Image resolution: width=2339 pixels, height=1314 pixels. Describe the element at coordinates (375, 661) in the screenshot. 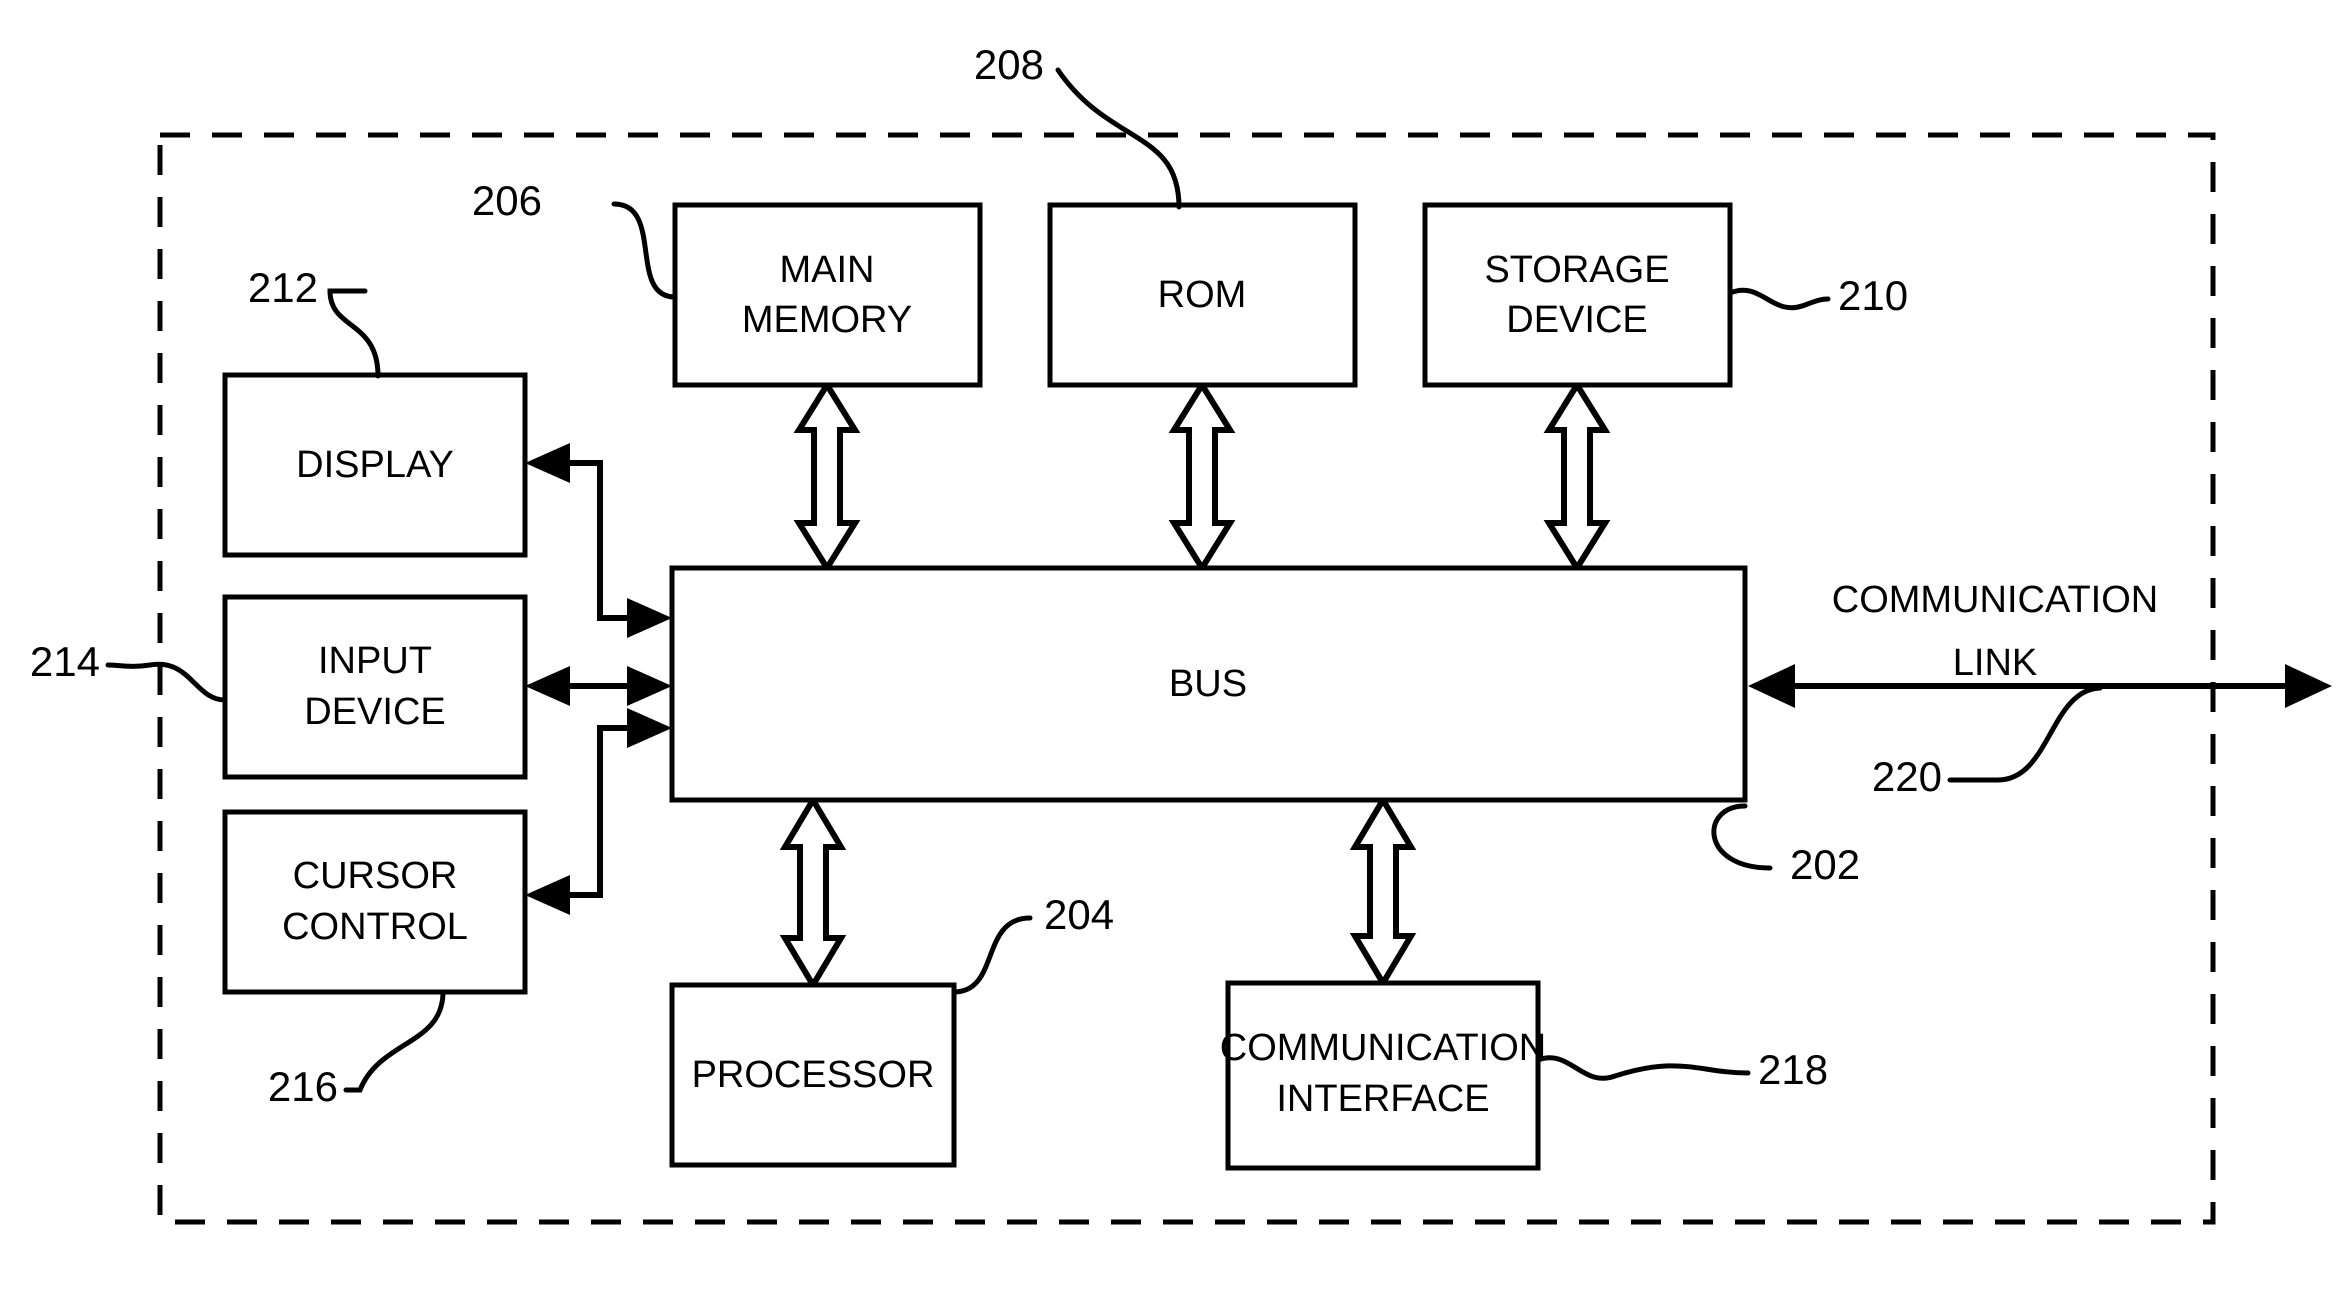

I see `block-label-input-device-line1: INPUT` at that location.